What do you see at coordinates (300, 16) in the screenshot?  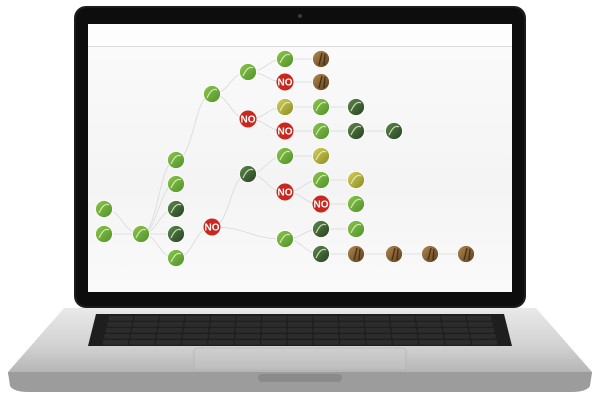 I see `camera-icon` at bounding box center [300, 16].